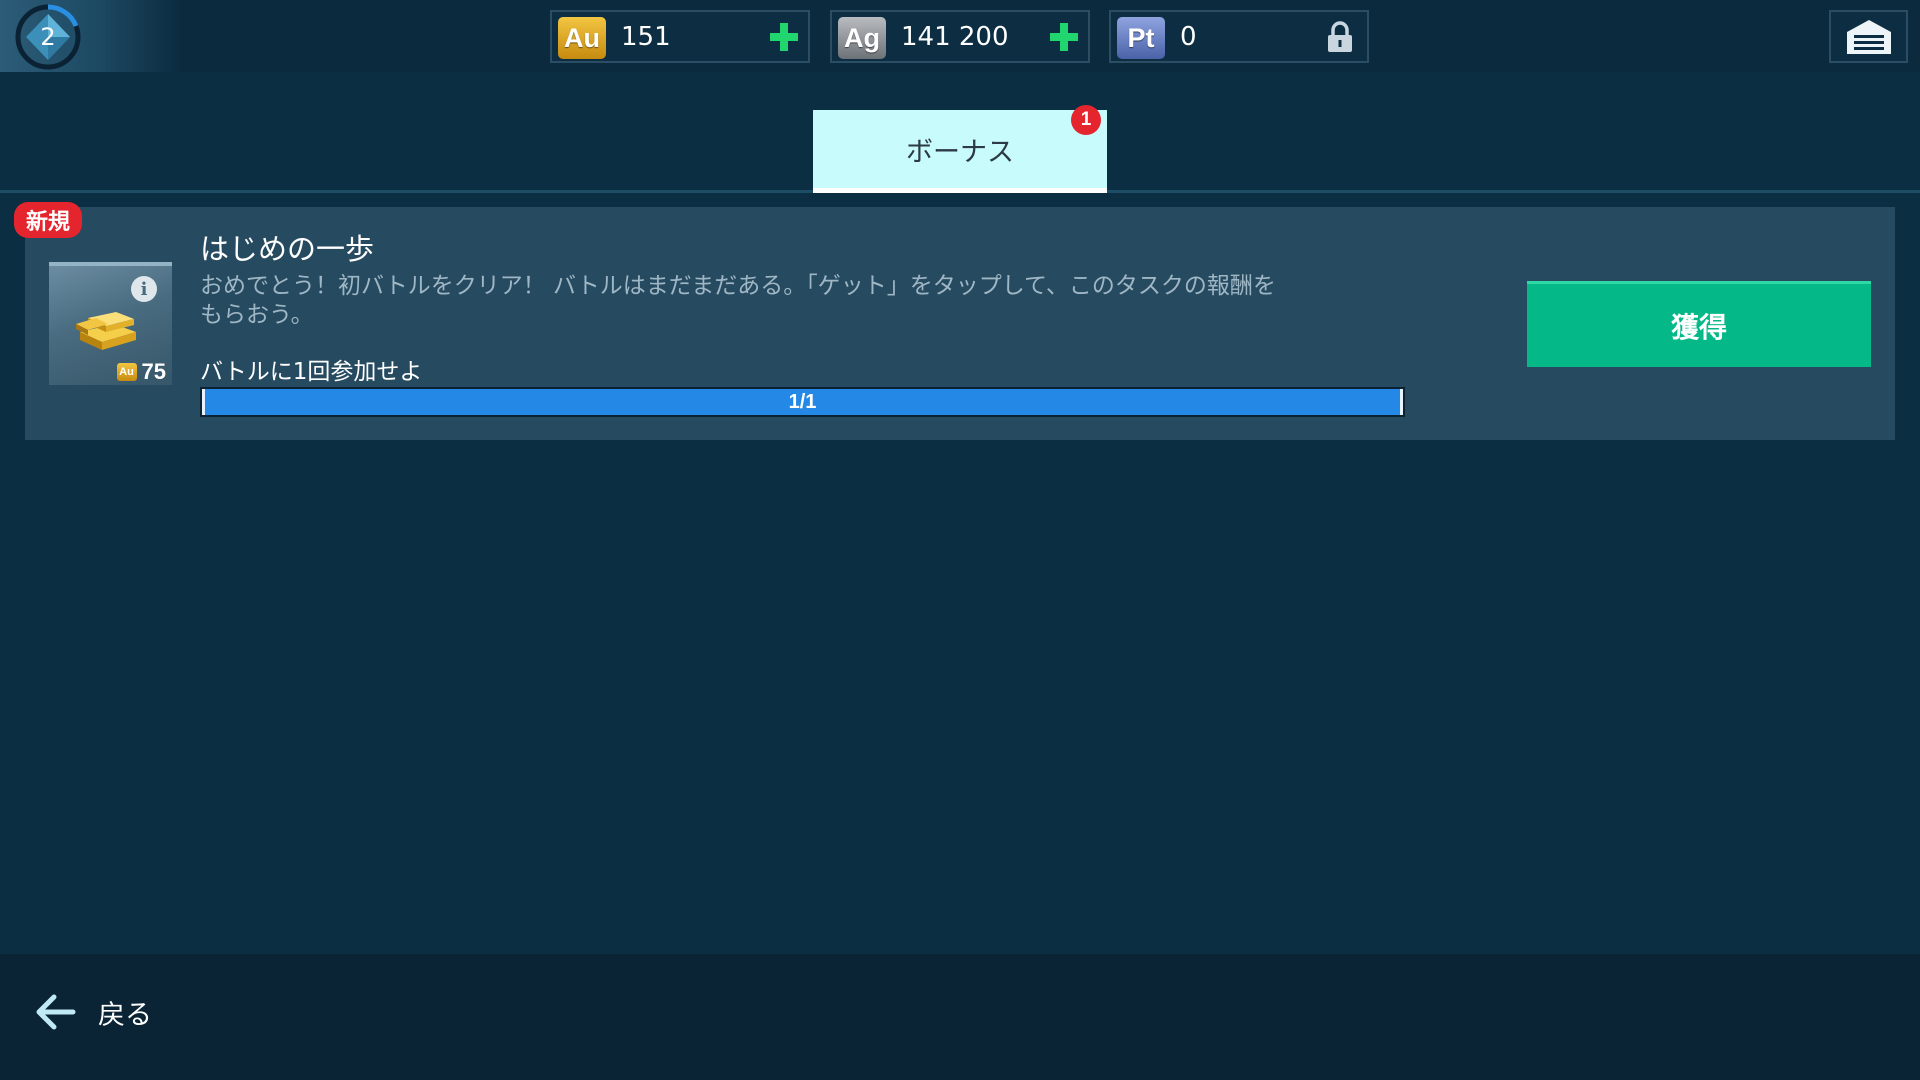  What do you see at coordinates (646, 37) in the screenshot?
I see `gold-value: 151` at bounding box center [646, 37].